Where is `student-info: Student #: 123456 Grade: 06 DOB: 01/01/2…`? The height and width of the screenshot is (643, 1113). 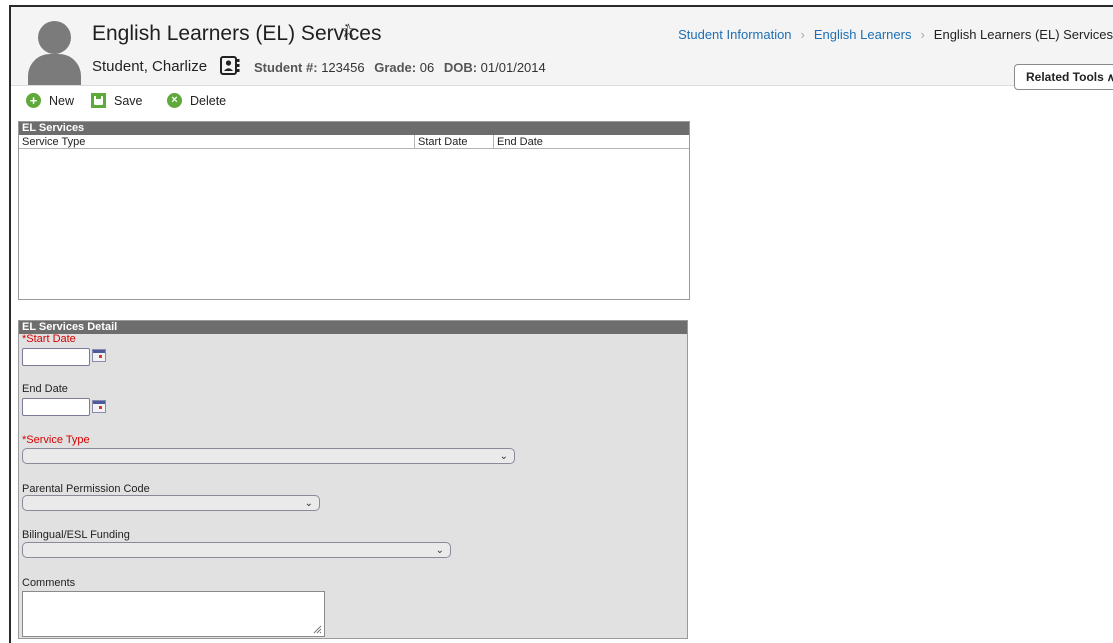
student-info: Student #: 123456 Grade: 06 DOB: 01/01/2… is located at coordinates (400, 67).